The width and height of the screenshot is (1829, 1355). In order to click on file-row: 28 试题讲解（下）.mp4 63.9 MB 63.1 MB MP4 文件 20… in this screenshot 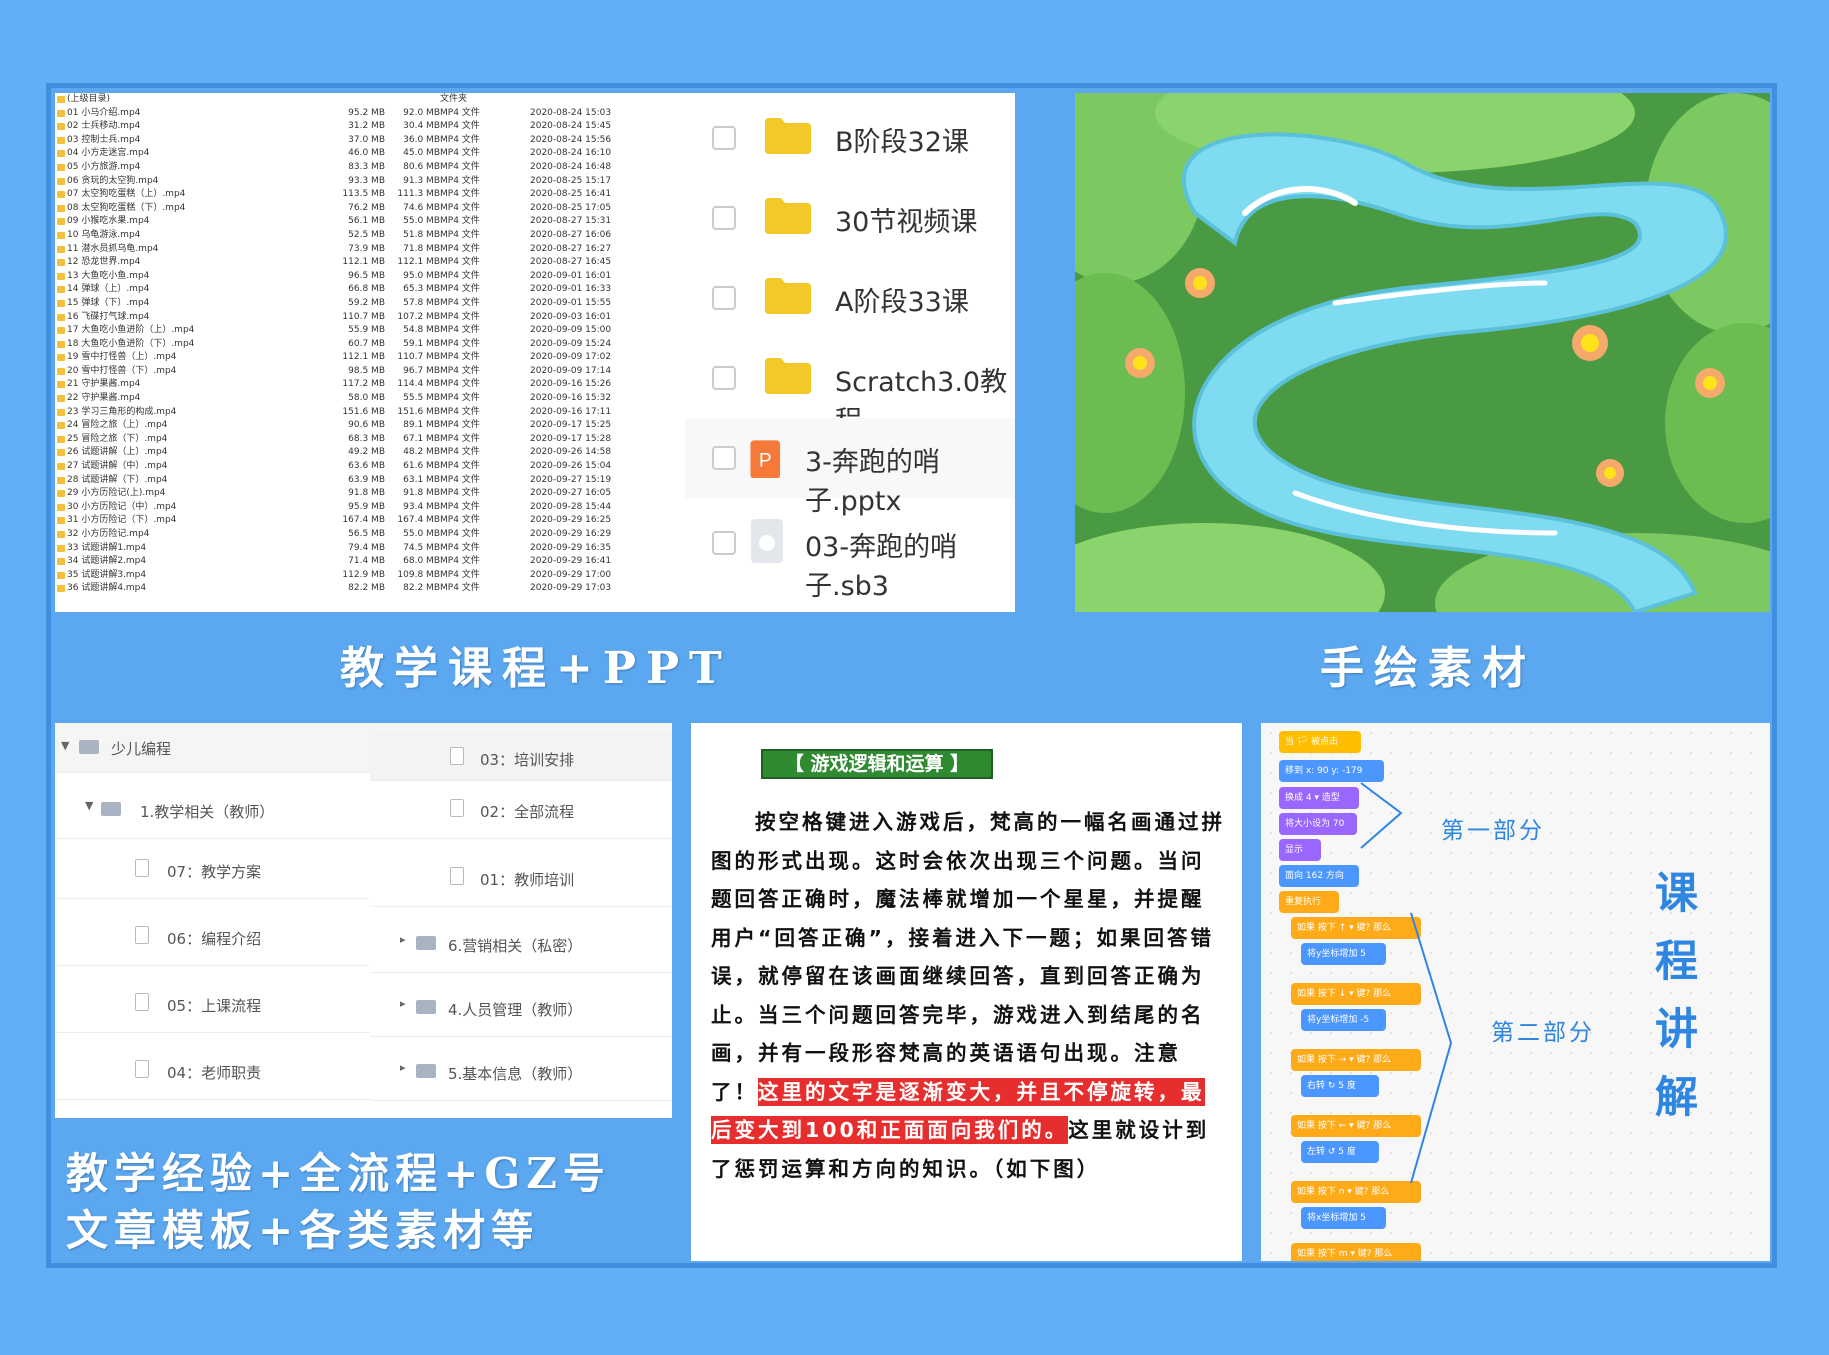, I will do `click(370, 481)`.